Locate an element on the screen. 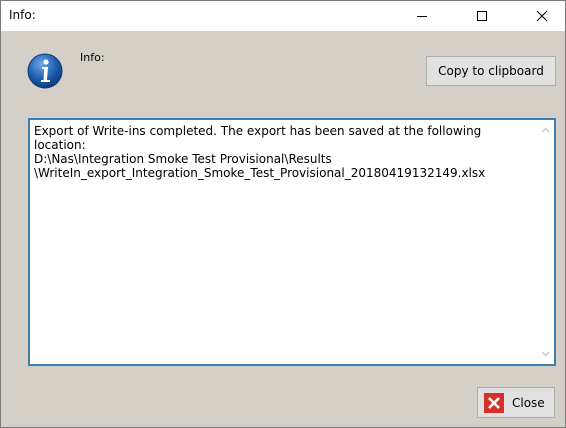  scroll-down-icon is located at coordinates (545, 353).